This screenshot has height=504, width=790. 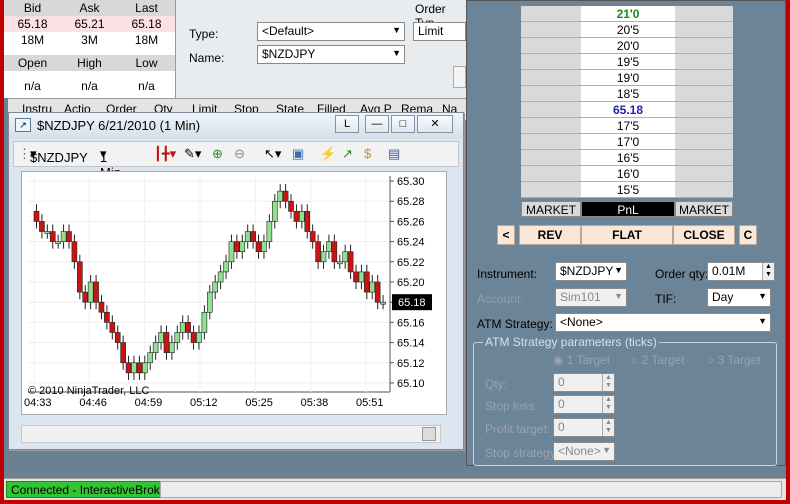 What do you see at coordinates (496, 384) in the screenshot?
I see `qty-label: Qty:` at bounding box center [496, 384].